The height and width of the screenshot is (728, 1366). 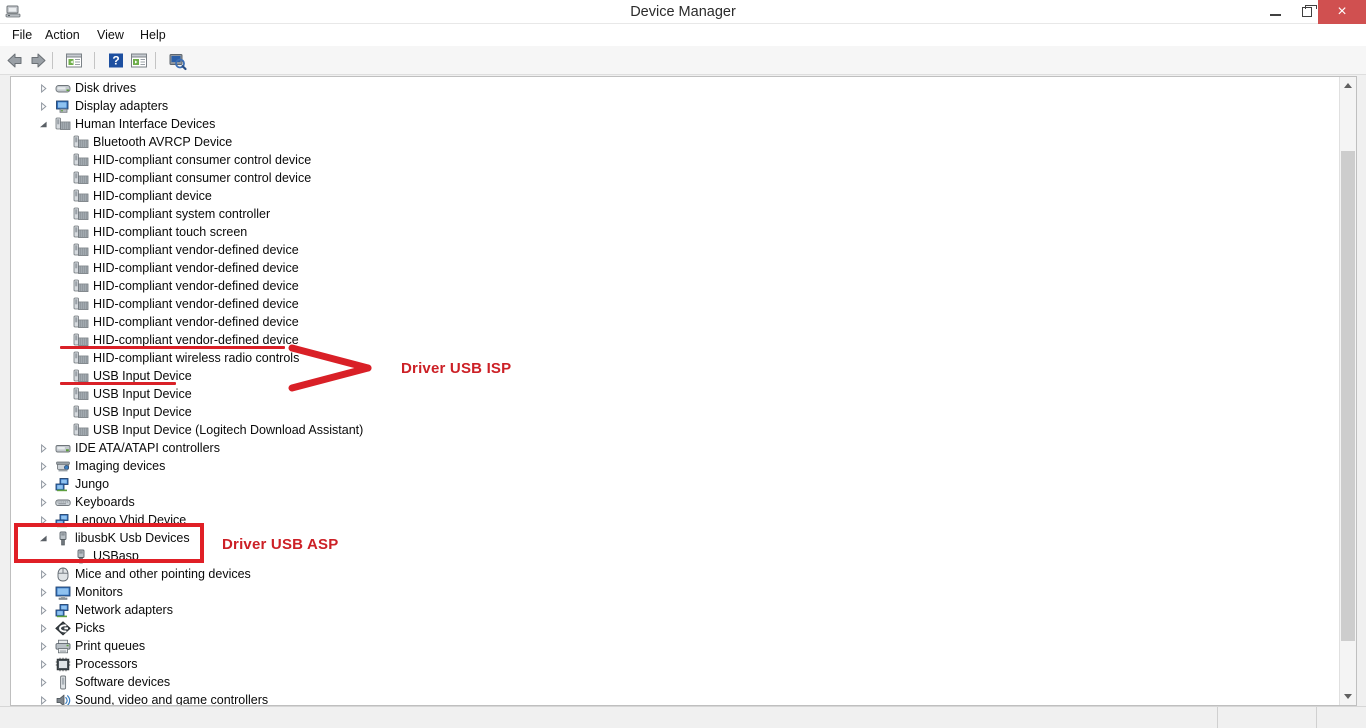 I want to click on tree-row-label: HID-compliant vendor-defined device, so click(x=196, y=250).